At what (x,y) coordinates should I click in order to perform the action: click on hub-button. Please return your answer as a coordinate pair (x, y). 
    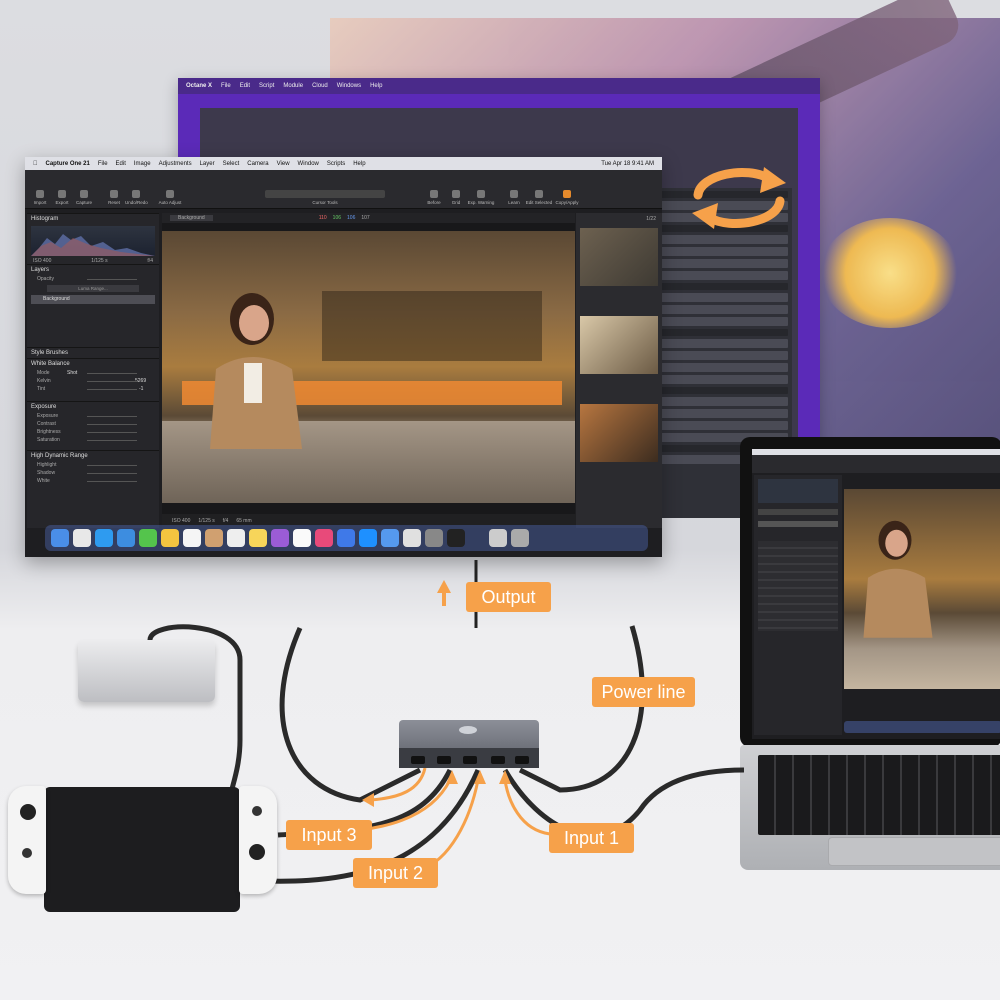
    Looking at the image, I should click on (468, 730).